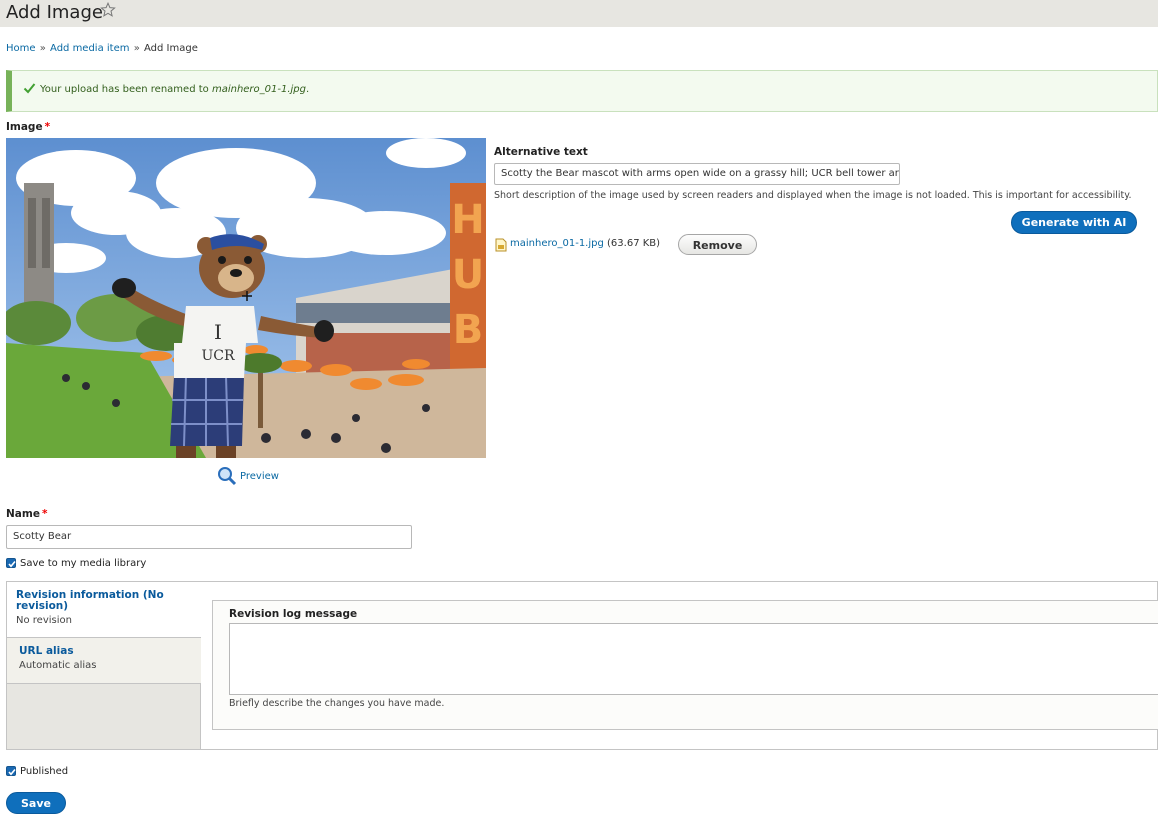  What do you see at coordinates (83, 563) in the screenshot?
I see `save-to-library-label: Save to my media library` at bounding box center [83, 563].